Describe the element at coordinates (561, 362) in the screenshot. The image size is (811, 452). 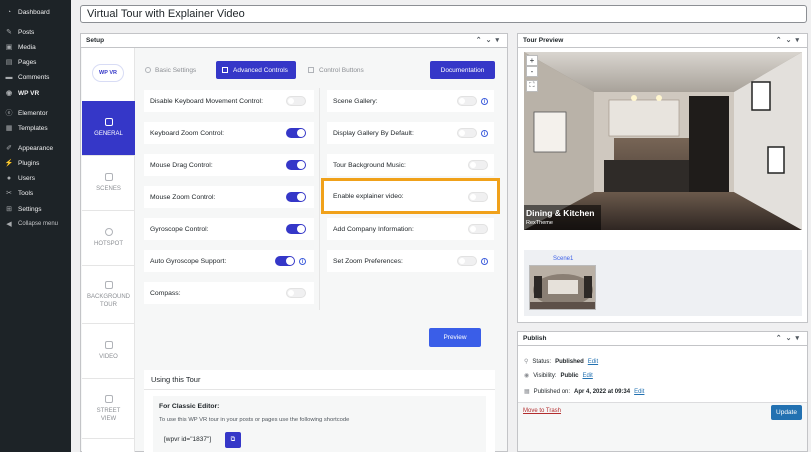
I see `publish-status: ⚲ Status: Published Edit` at that location.